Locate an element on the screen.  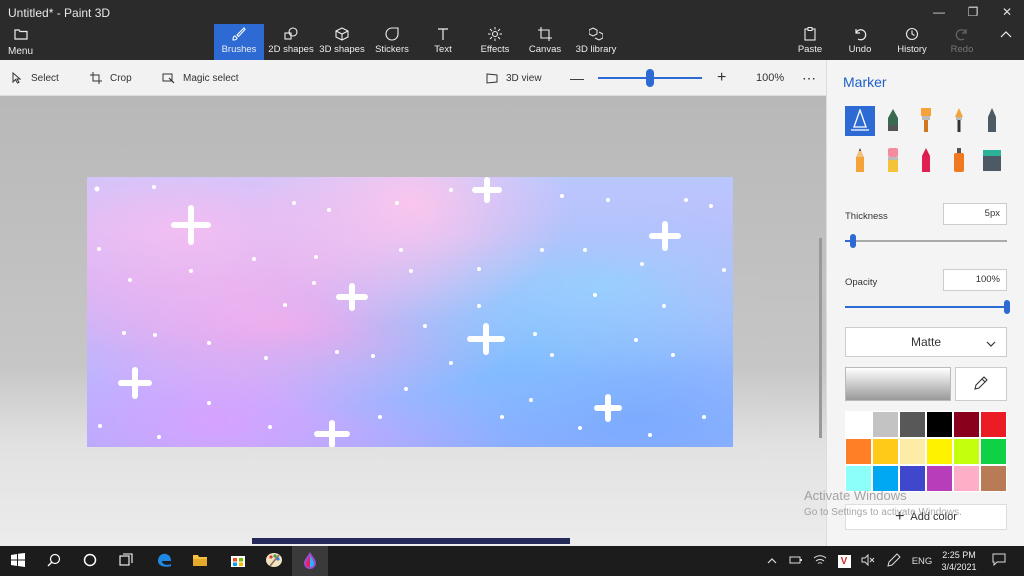
tab-2d-shapes: 2D shapes is located at coordinates (291, 42).